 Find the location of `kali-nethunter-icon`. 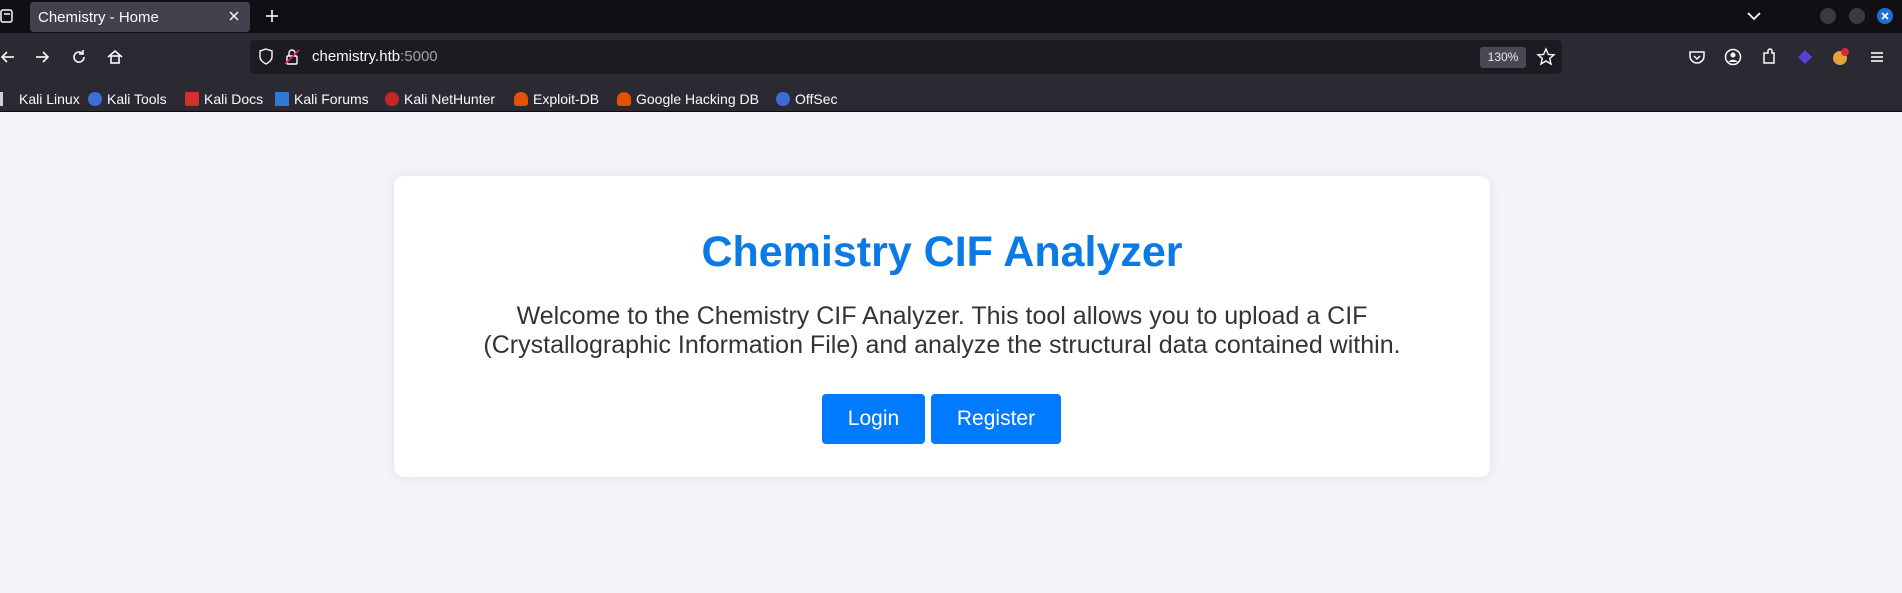

kali-nethunter-icon is located at coordinates (392, 99).